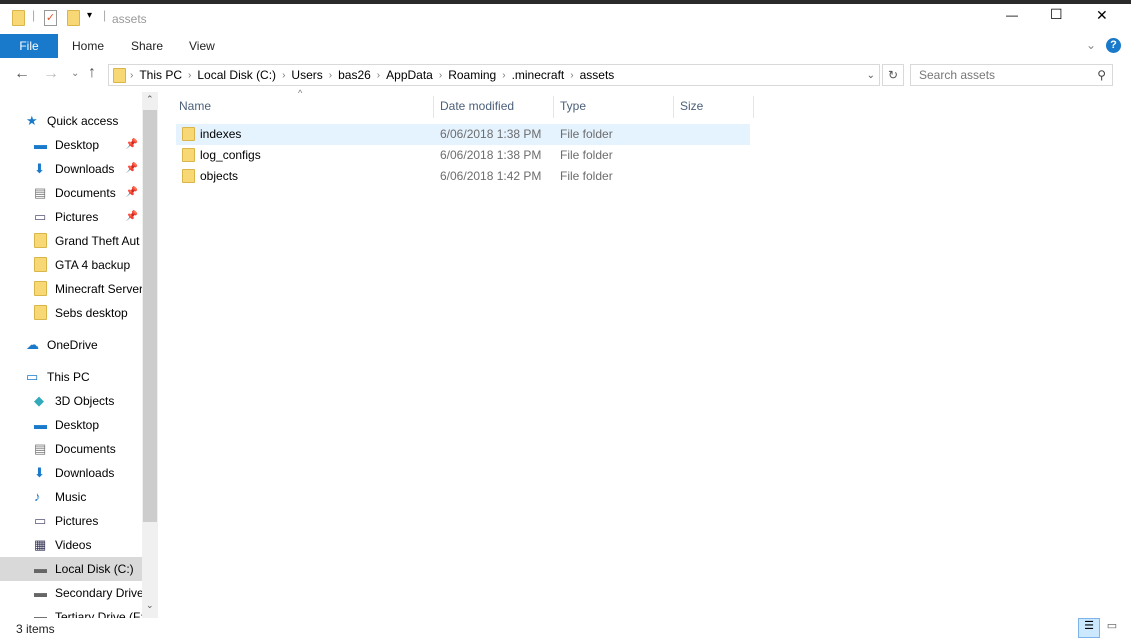 The width and height of the screenshot is (1131, 640). I want to click on sidebar-item-label: Quick access, so click(83, 121).